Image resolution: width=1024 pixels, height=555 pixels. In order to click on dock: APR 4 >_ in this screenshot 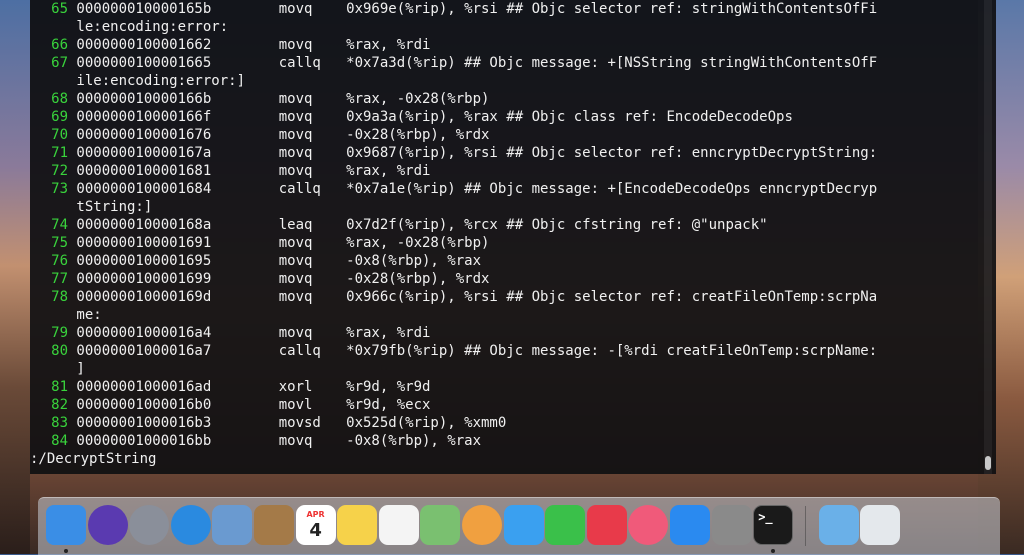, I will do `click(519, 526)`.